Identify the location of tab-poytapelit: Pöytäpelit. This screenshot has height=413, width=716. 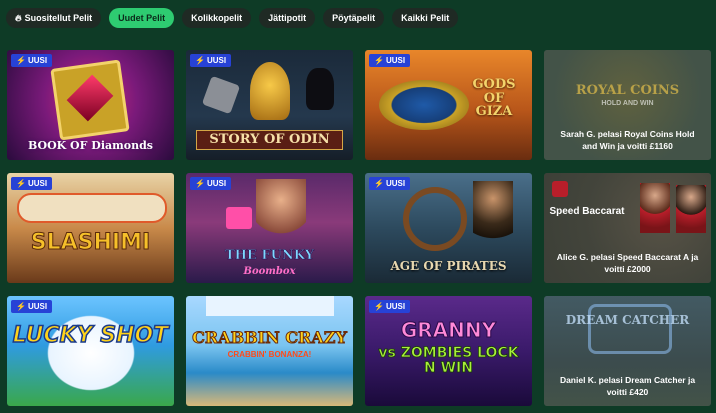
(354, 18).